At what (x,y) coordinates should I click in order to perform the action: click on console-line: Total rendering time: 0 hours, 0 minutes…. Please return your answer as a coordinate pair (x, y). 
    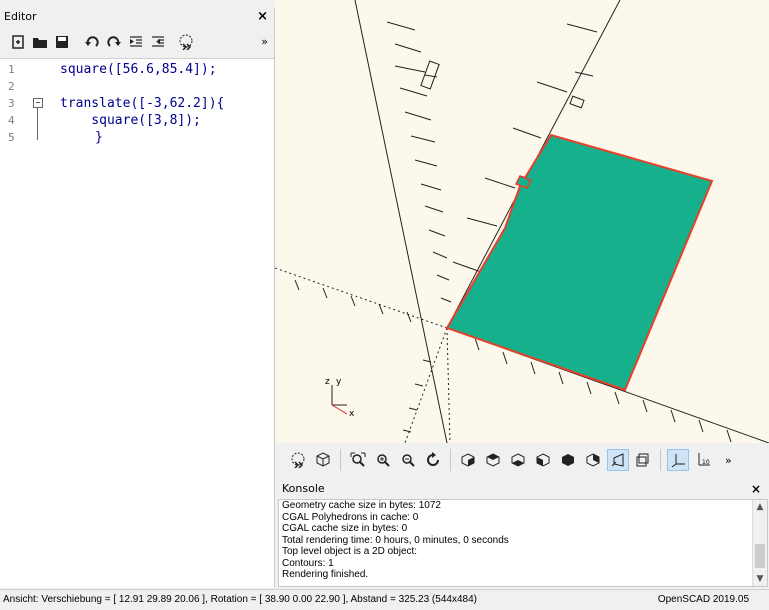
    Looking at the image, I should click on (395, 540).